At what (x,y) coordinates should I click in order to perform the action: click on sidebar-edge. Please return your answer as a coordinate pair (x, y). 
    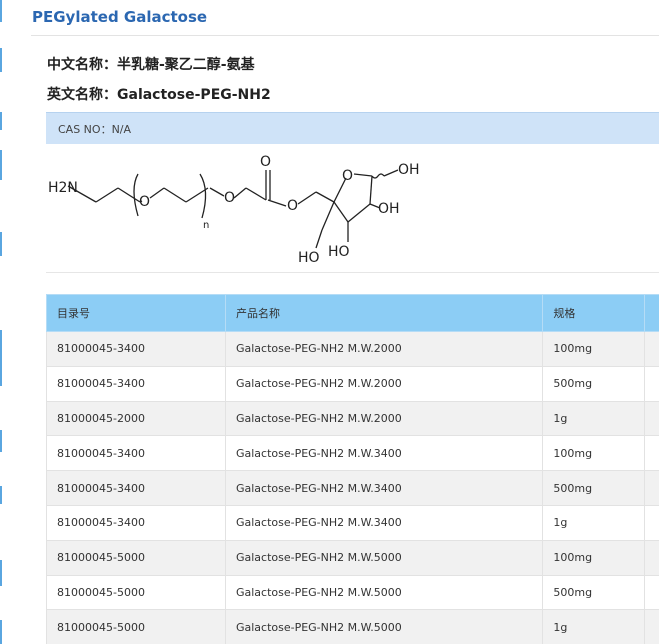
    Looking at the image, I should click on (1, 322).